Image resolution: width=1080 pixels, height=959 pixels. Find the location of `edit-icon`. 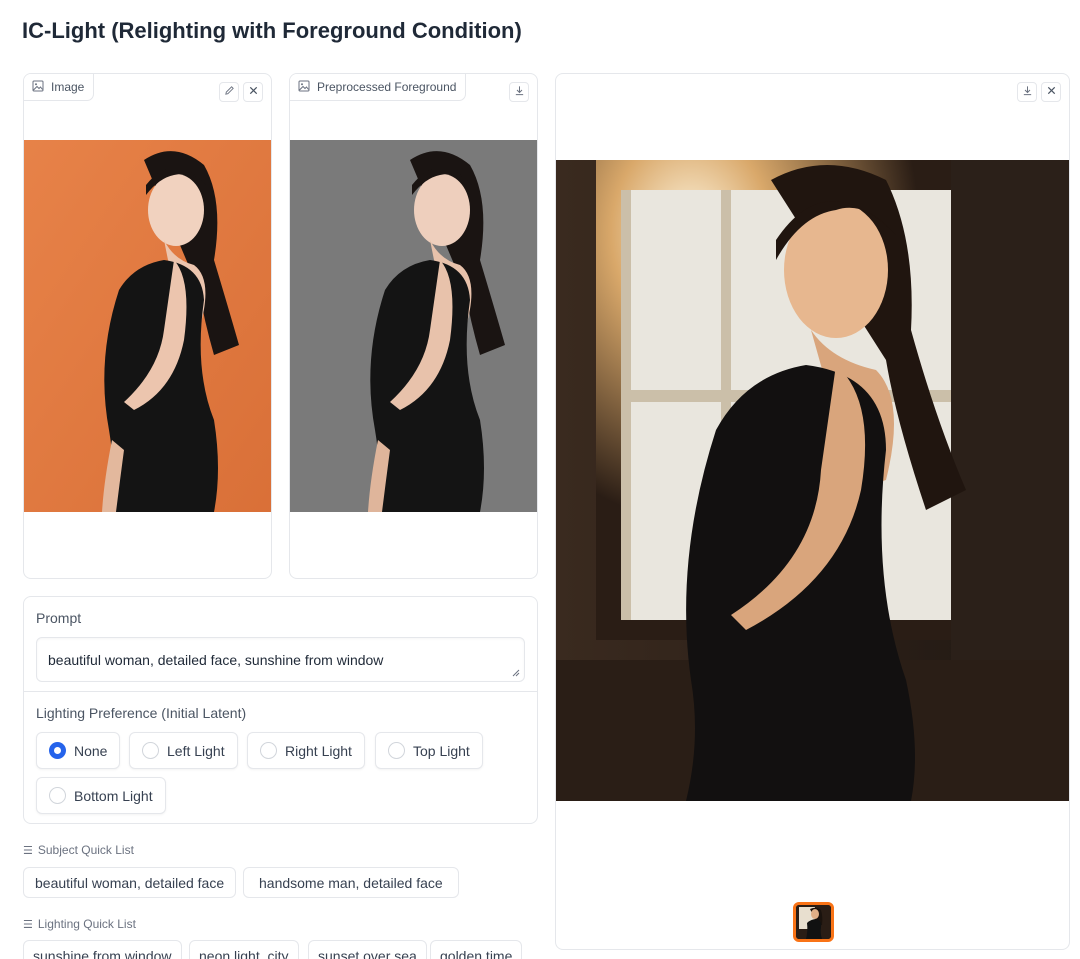

edit-icon is located at coordinates (229, 92).